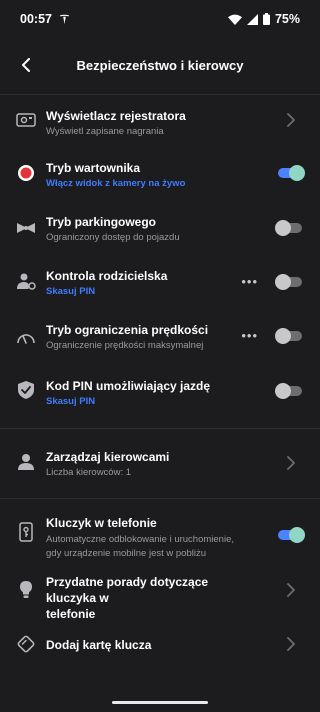 This screenshot has width=320, height=712. Describe the element at coordinates (160, 702) in the screenshot. I see `home-indicator` at that location.